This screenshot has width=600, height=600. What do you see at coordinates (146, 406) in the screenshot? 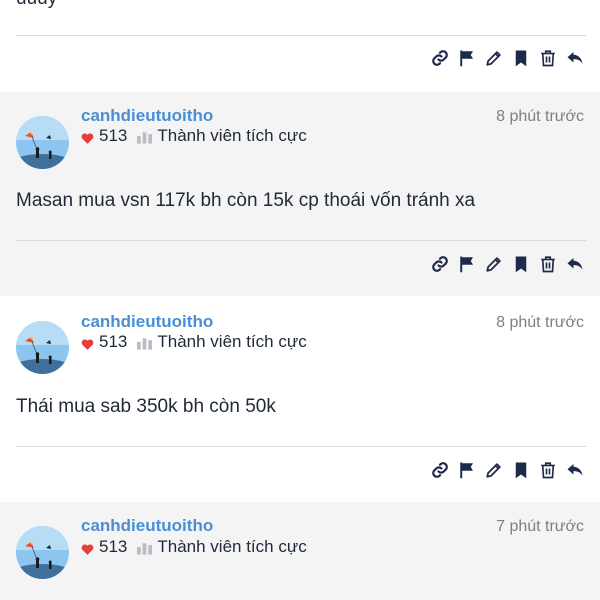
I see `post-content: Thái mua sab 350k bh còn 50k` at bounding box center [146, 406].